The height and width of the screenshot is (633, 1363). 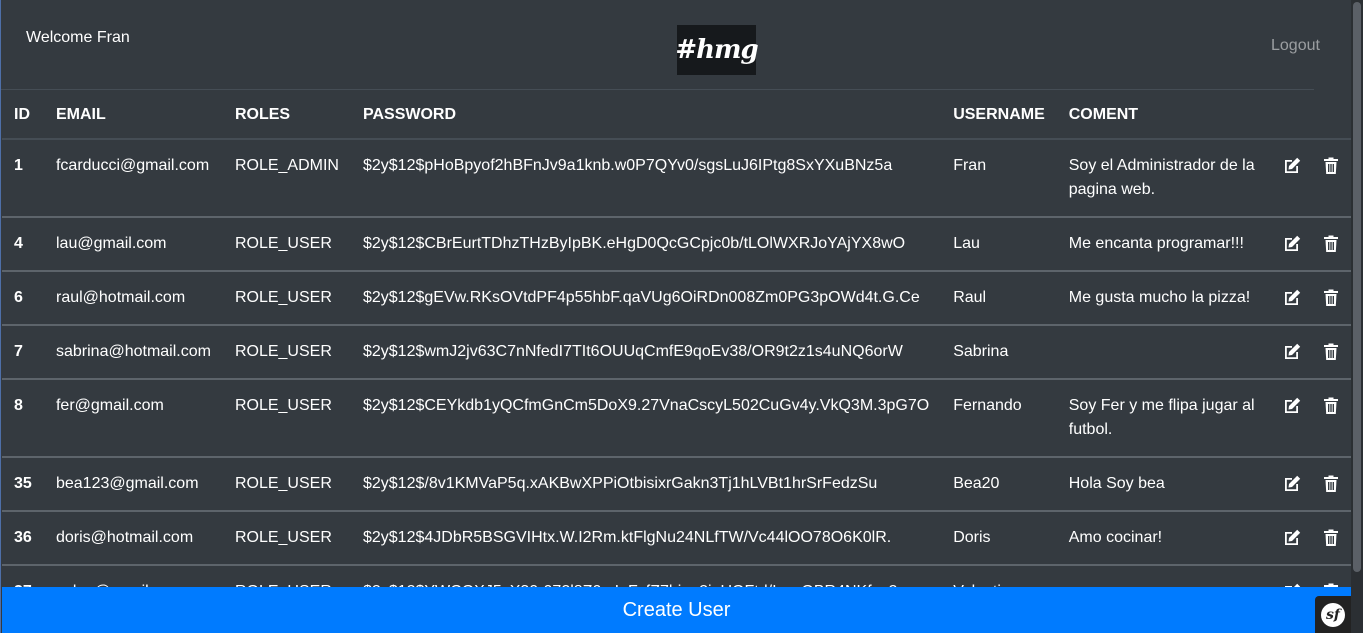 What do you see at coordinates (1164, 244) in the screenshot?
I see `cell-coment: Me encanta programar!!!` at bounding box center [1164, 244].